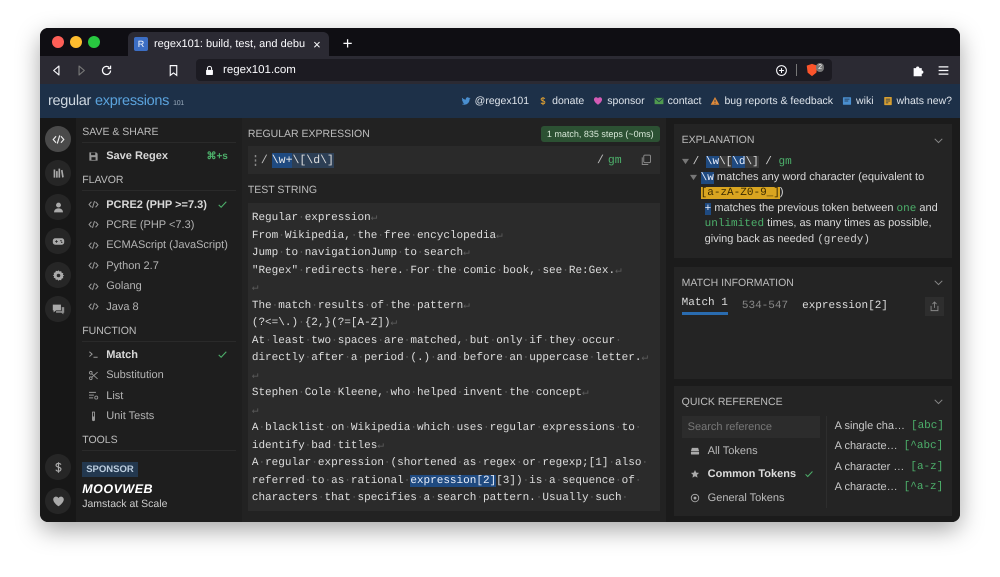 This screenshot has height=577, width=1000. I want to click on section-heading: FLAVOR, so click(159, 182).